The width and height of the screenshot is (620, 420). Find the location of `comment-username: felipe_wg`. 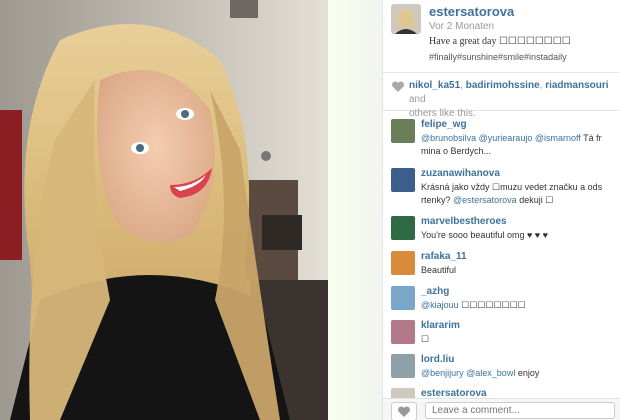

comment-username: felipe_wg is located at coordinates (444, 124).